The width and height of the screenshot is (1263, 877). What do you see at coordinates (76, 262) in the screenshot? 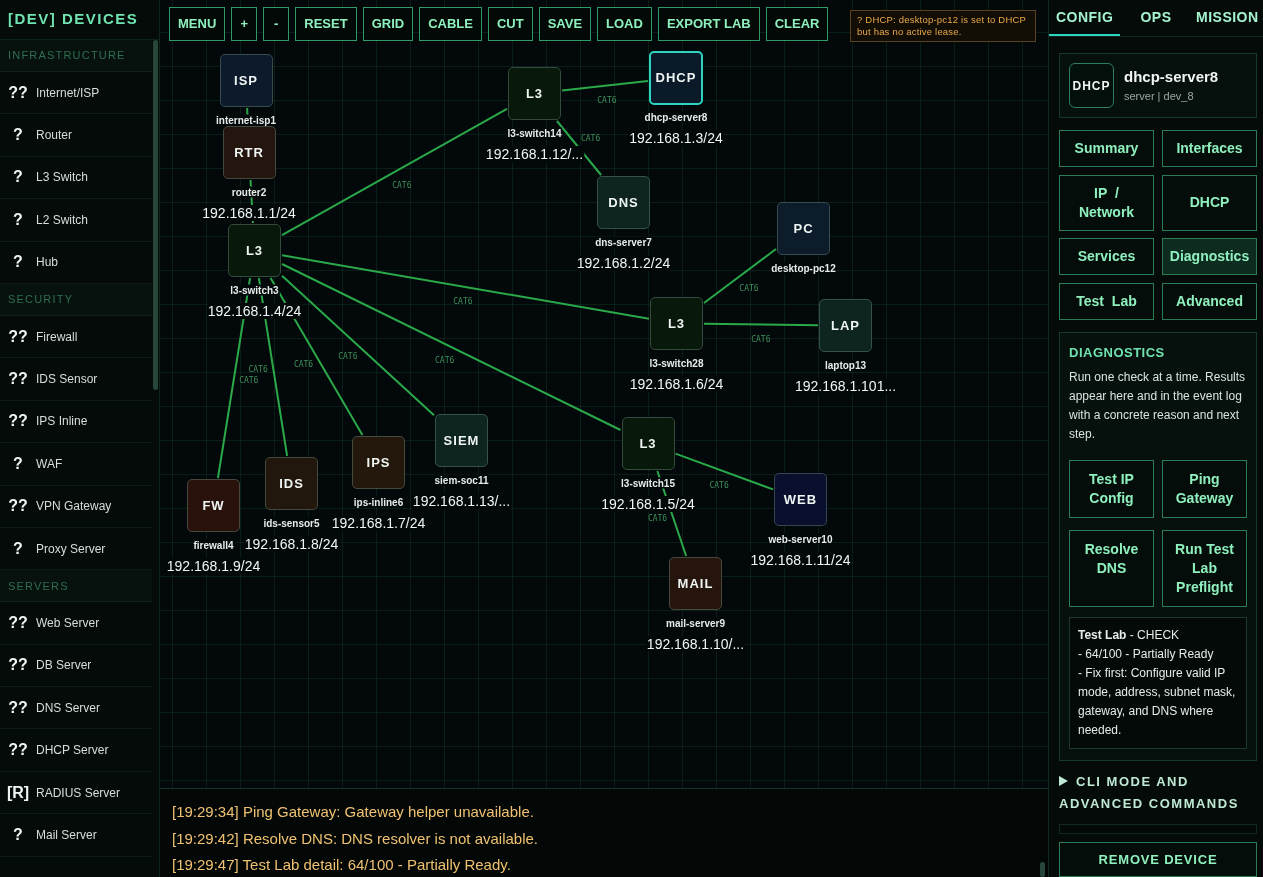
I see `device-list-item: ? Hub` at bounding box center [76, 262].